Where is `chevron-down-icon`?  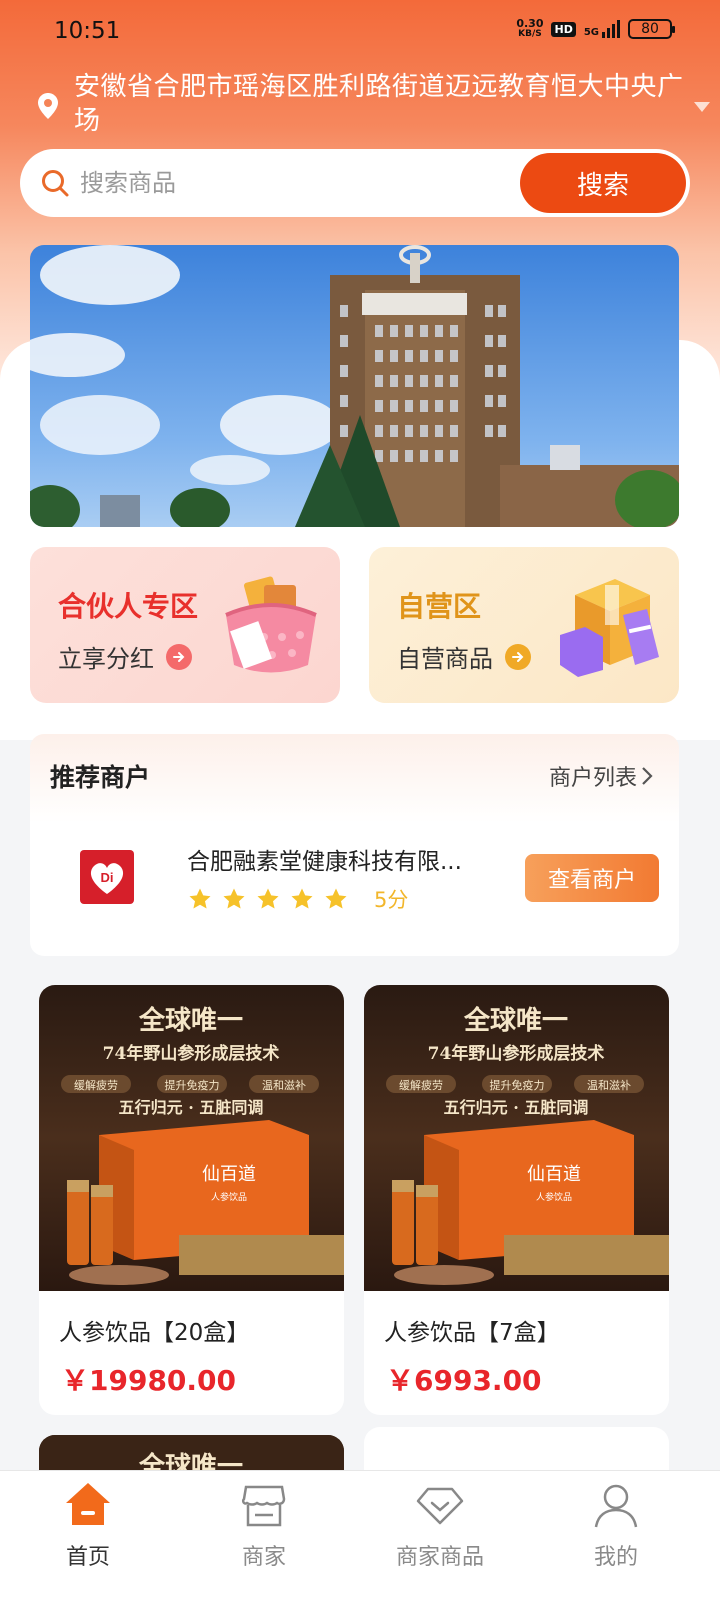 chevron-down-icon is located at coordinates (702, 107).